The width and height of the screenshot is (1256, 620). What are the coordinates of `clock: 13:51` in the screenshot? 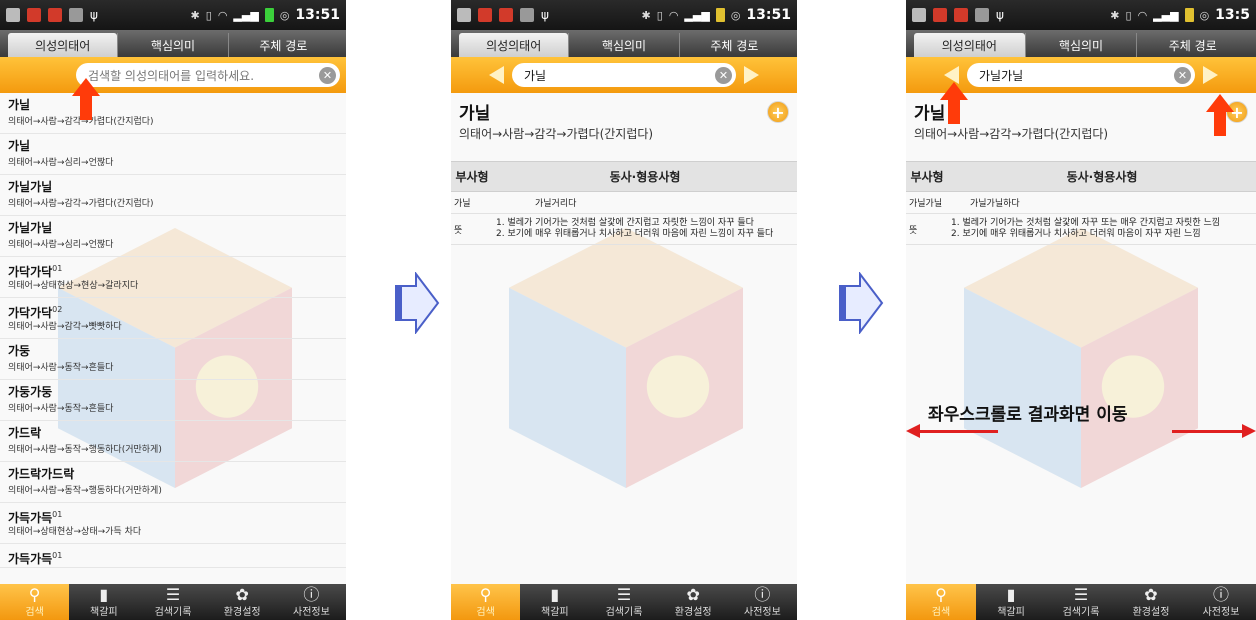 It's located at (768, 15).